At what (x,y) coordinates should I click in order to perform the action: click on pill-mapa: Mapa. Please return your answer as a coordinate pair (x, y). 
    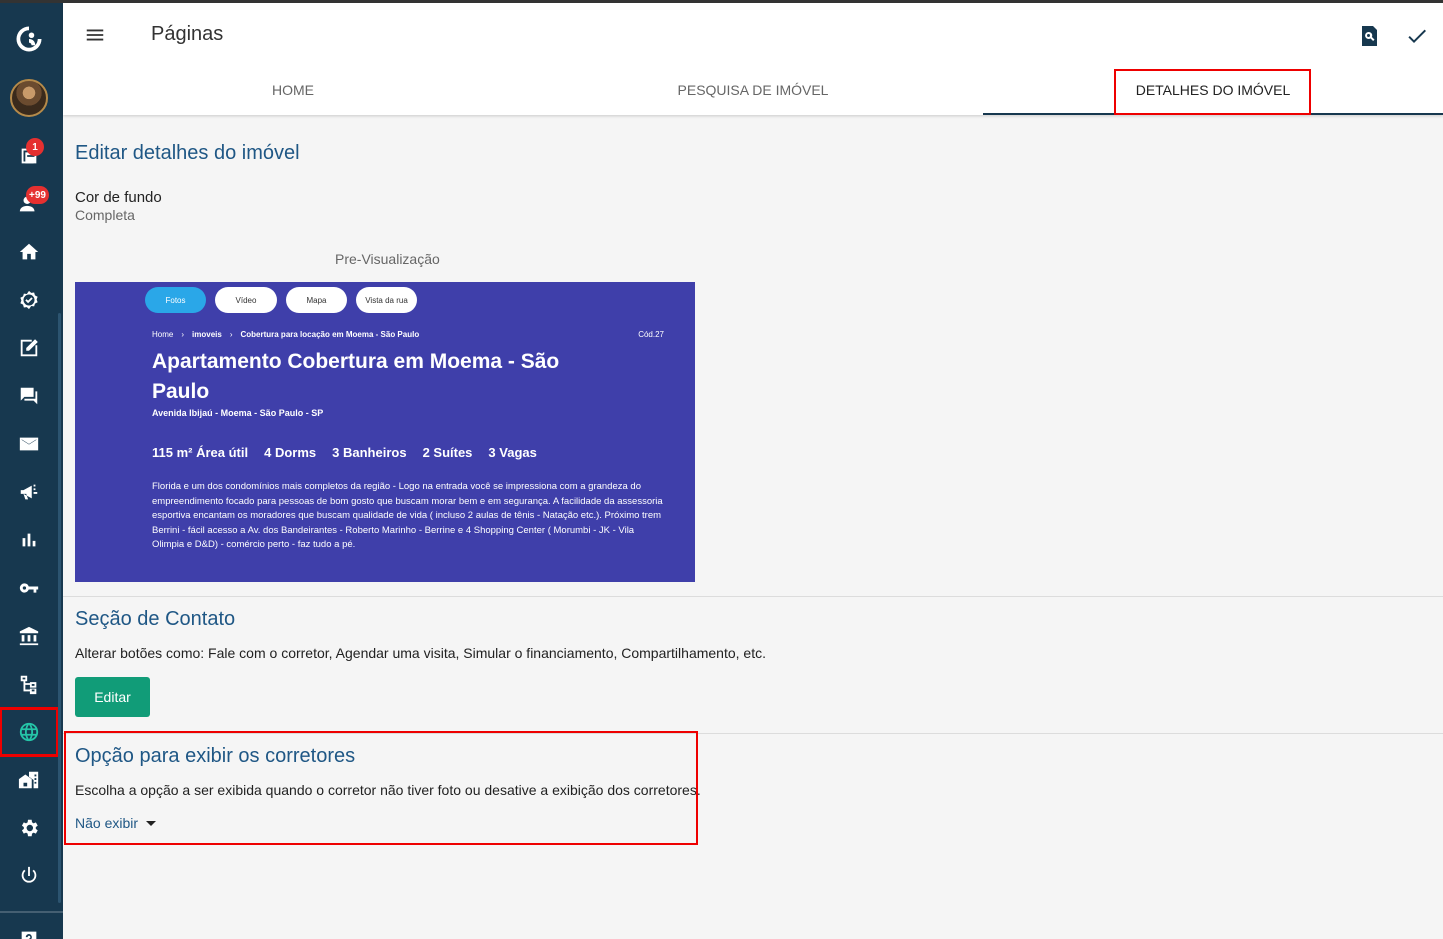
    Looking at the image, I should click on (316, 300).